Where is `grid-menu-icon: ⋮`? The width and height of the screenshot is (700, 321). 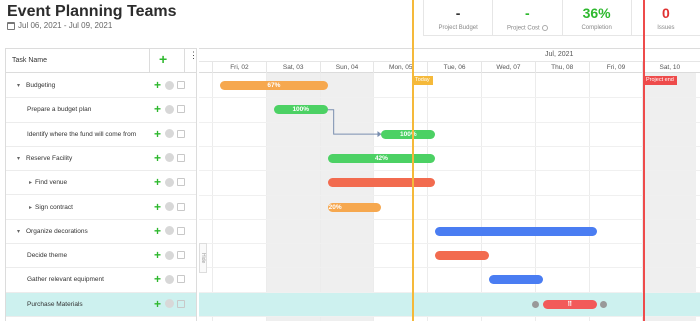 grid-menu-icon: ⋮ is located at coordinates (192, 55).